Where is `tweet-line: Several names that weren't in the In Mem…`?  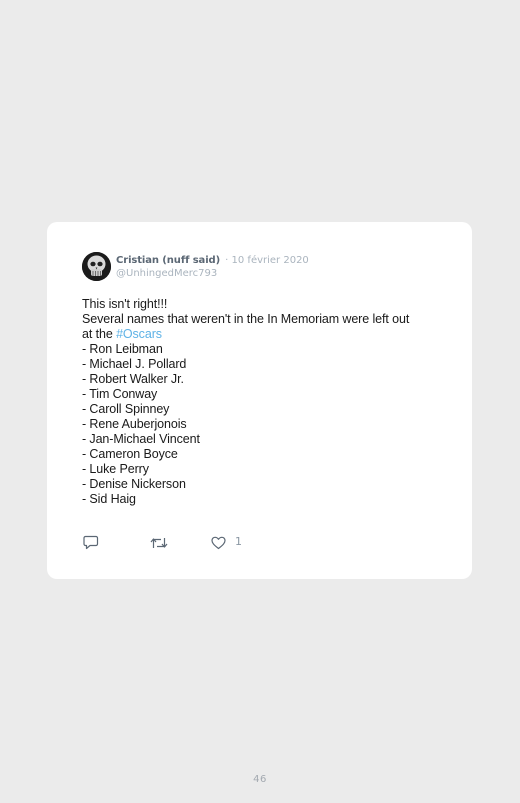 tweet-line: Several names that weren't in the In Mem… is located at coordinates (246, 319).